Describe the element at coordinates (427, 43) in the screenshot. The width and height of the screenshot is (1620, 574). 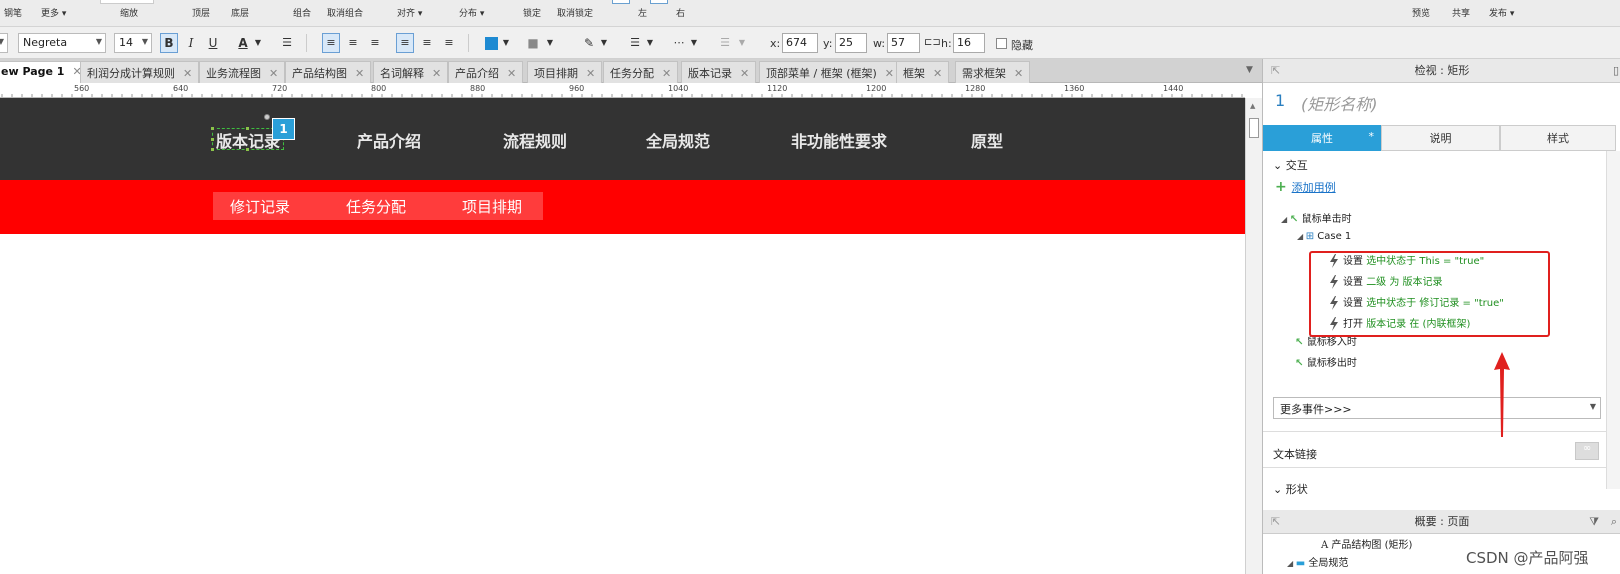
I see `valign-middle-icon: ≡` at that location.